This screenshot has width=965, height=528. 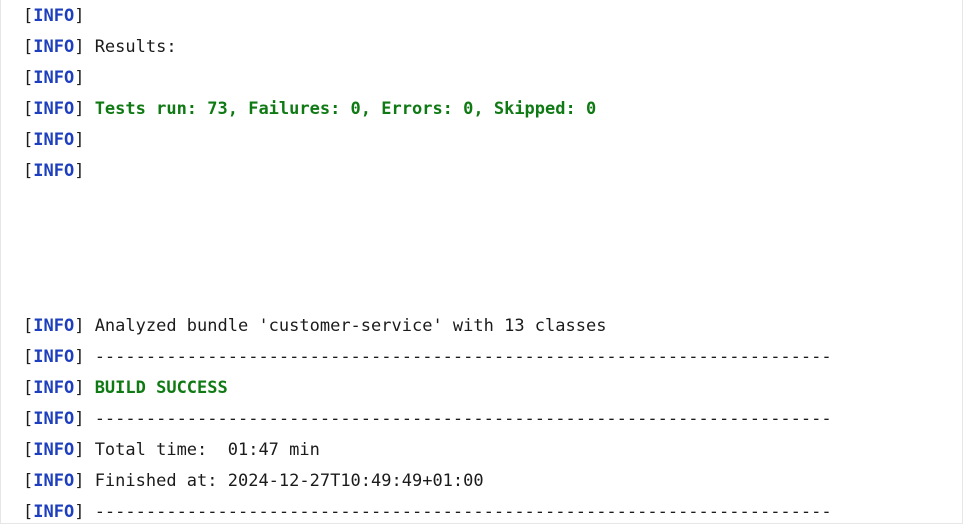 What do you see at coordinates (161, 388) in the screenshot?
I see `build-status: BUILD SUCCESS` at bounding box center [161, 388].